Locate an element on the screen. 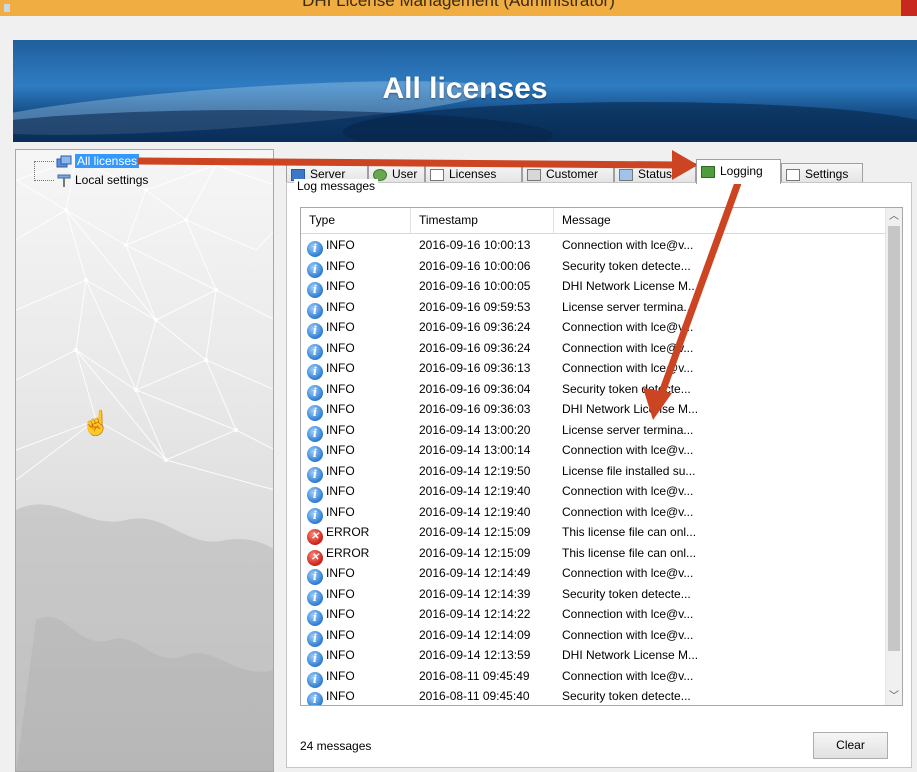  scroll-up-icon: ︿ is located at coordinates (894, 216).